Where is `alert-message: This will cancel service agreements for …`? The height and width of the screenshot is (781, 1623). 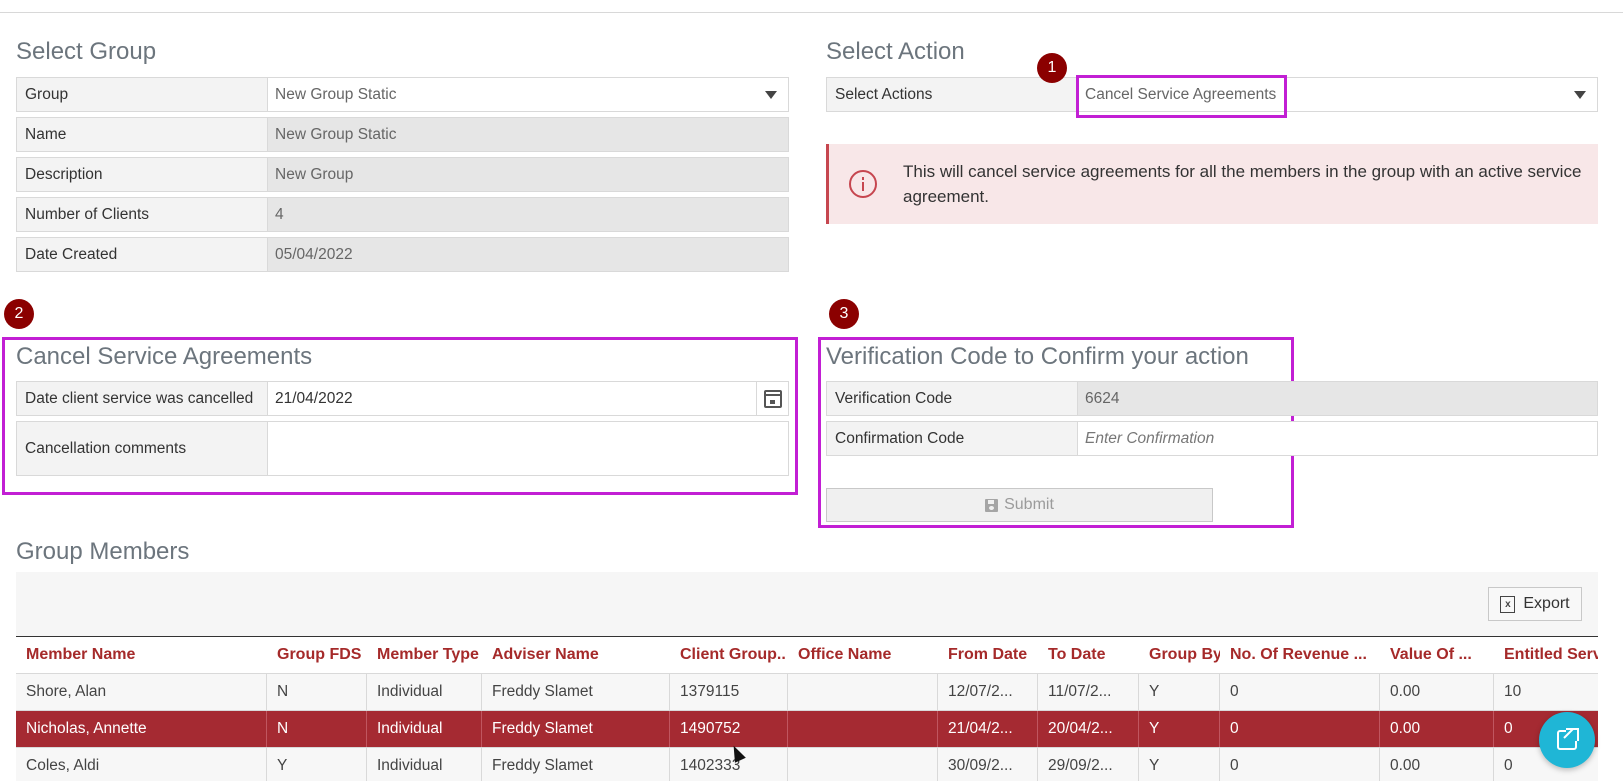 alert-message: This will cancel service agreements for … is located at coordinates (1242, 184).